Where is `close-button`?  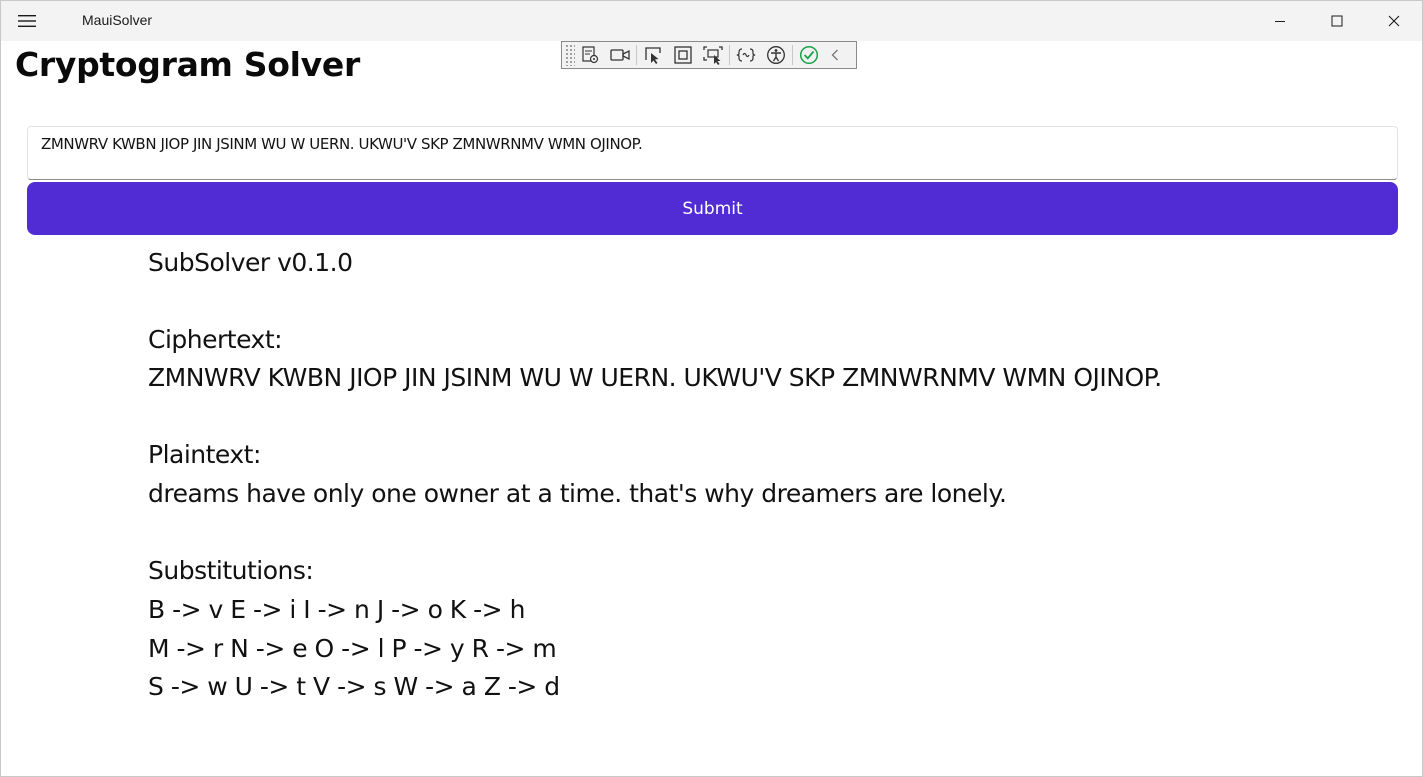
close-button is located at coordinates (1394, 21).